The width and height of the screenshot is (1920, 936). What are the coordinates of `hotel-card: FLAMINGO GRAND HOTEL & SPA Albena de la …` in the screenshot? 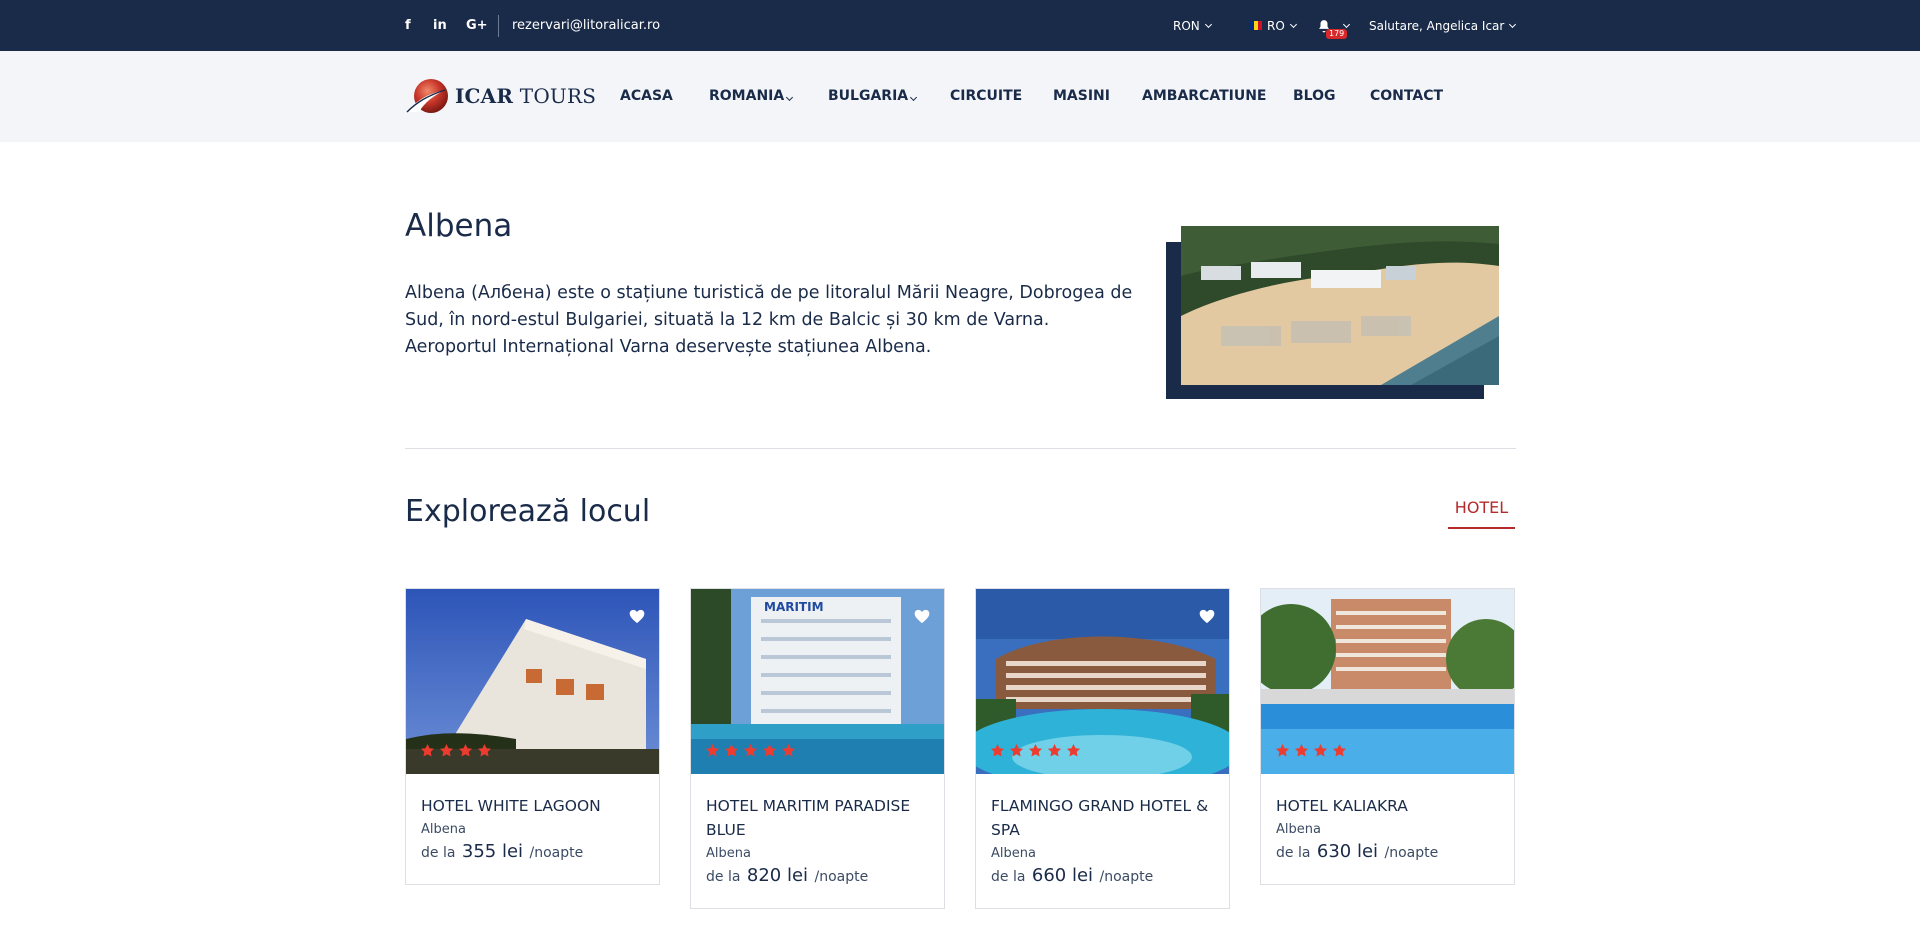 It's located at (1102, 748).